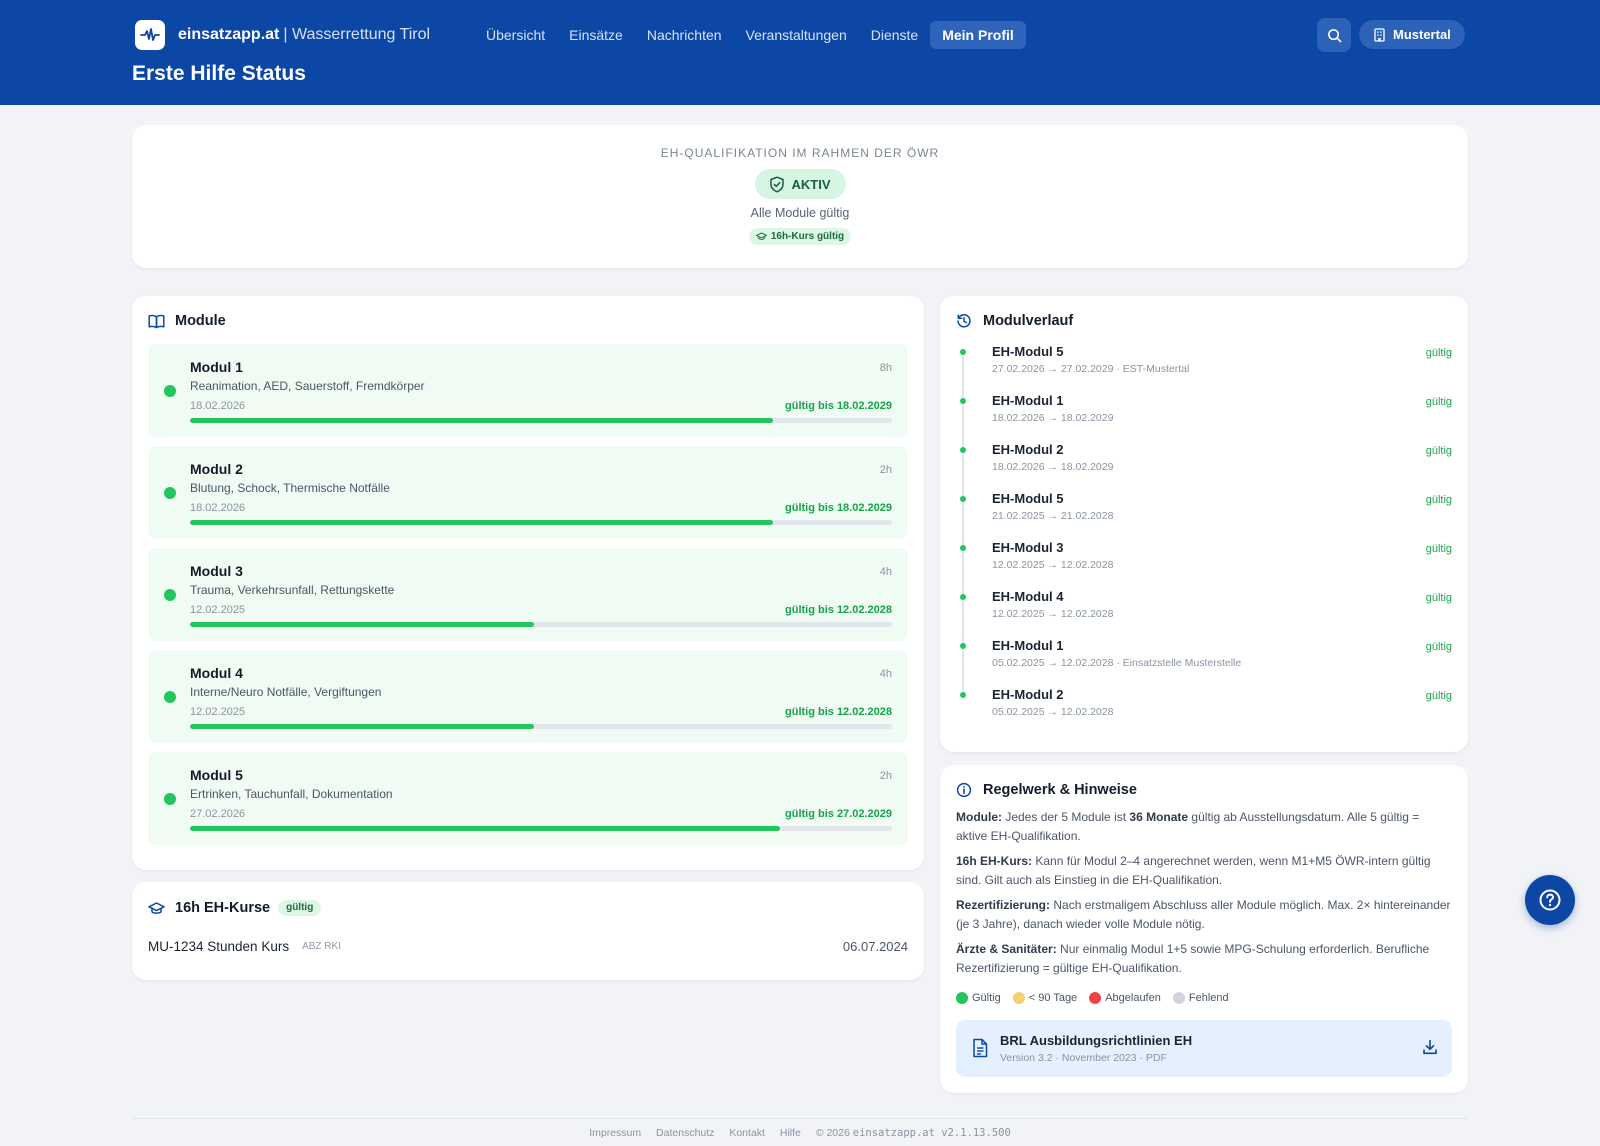 This screenshot has width=1600, height=1146. I want to click on module-title: Modul 4, so click(216, 673).